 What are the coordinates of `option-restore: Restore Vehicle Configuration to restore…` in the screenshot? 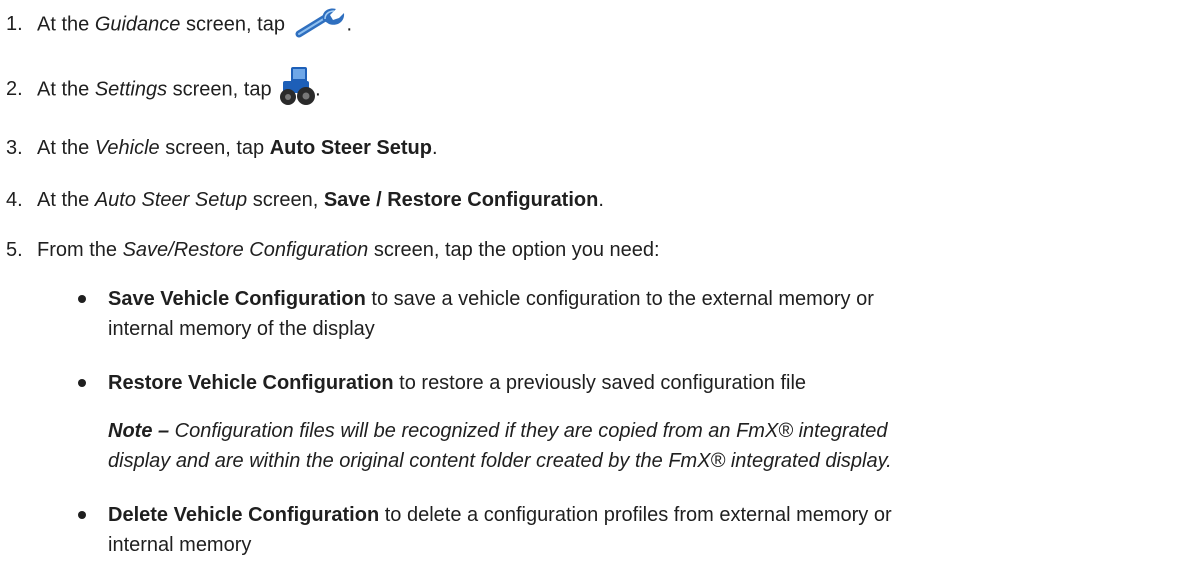 It's located at (457, 383).